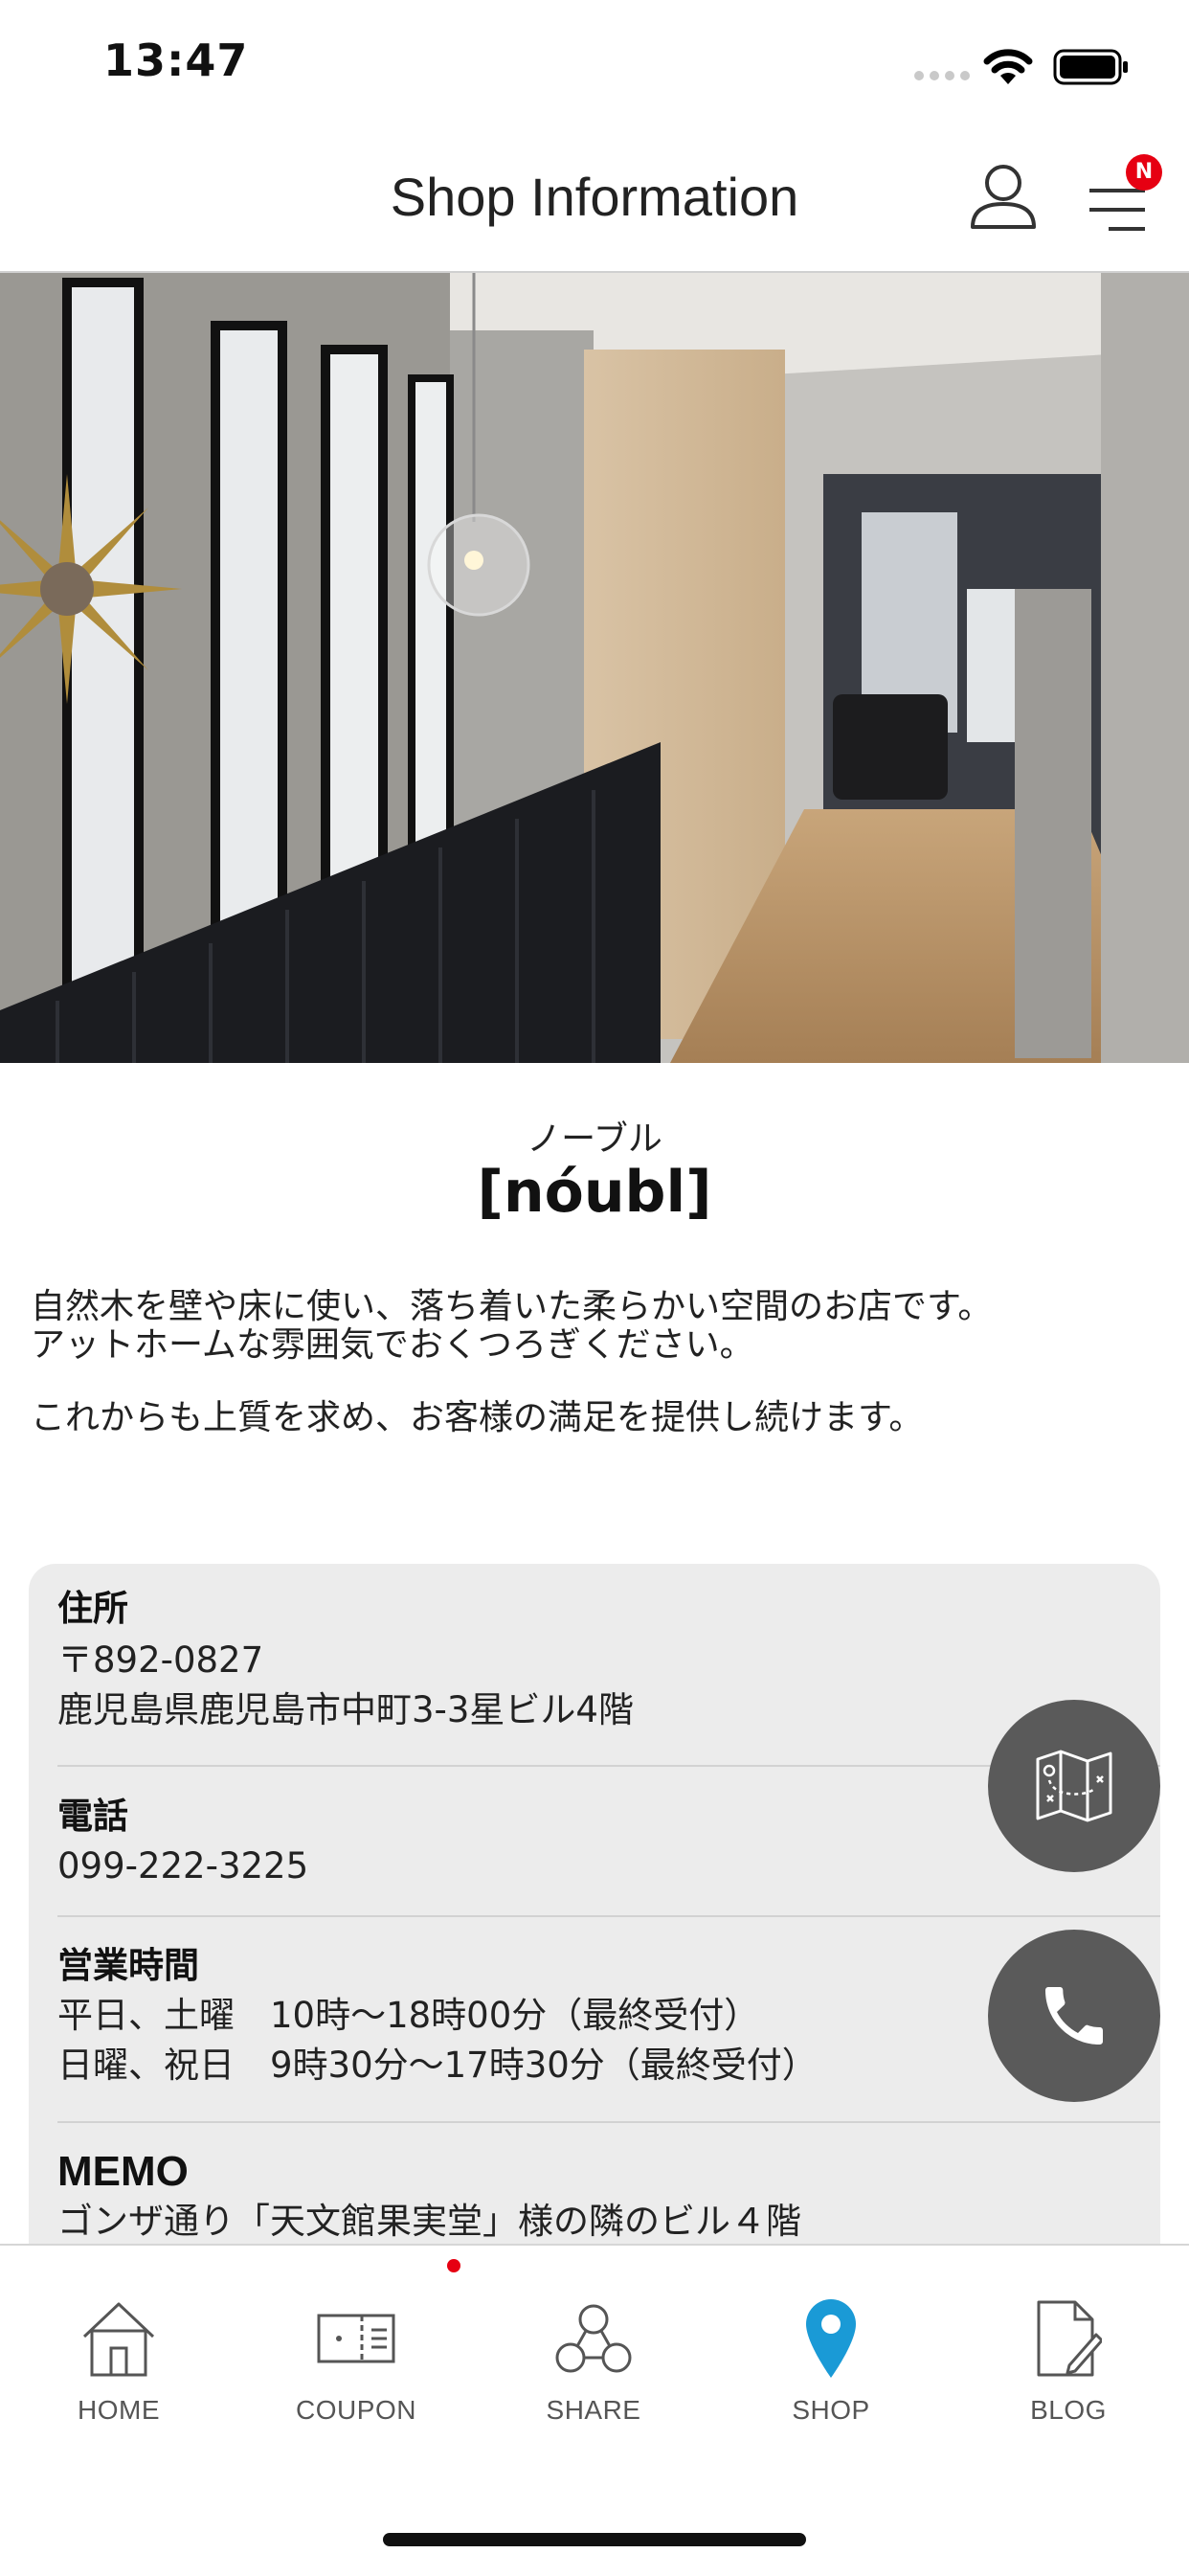  Describe the element at coordinates (1090, 67) in the screenshot. I see `battery-icon` at that location.